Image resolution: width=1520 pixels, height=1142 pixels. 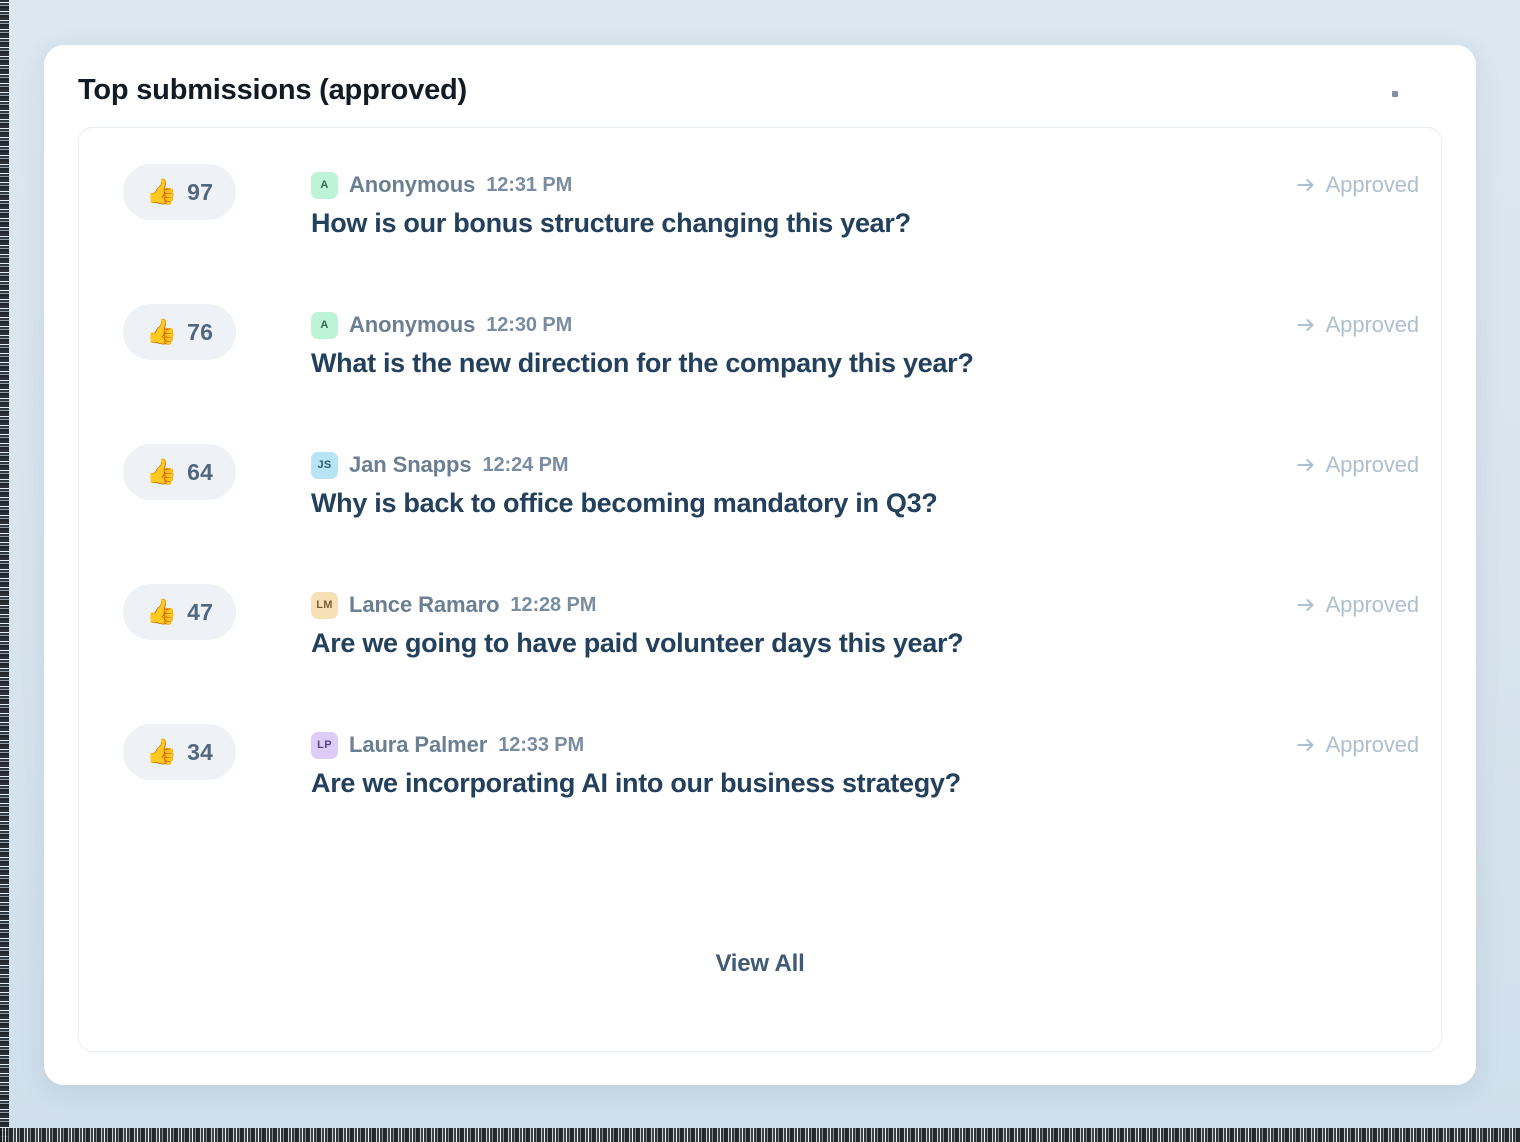 I want to click on avatar: LP, so click(x=324, y=745).